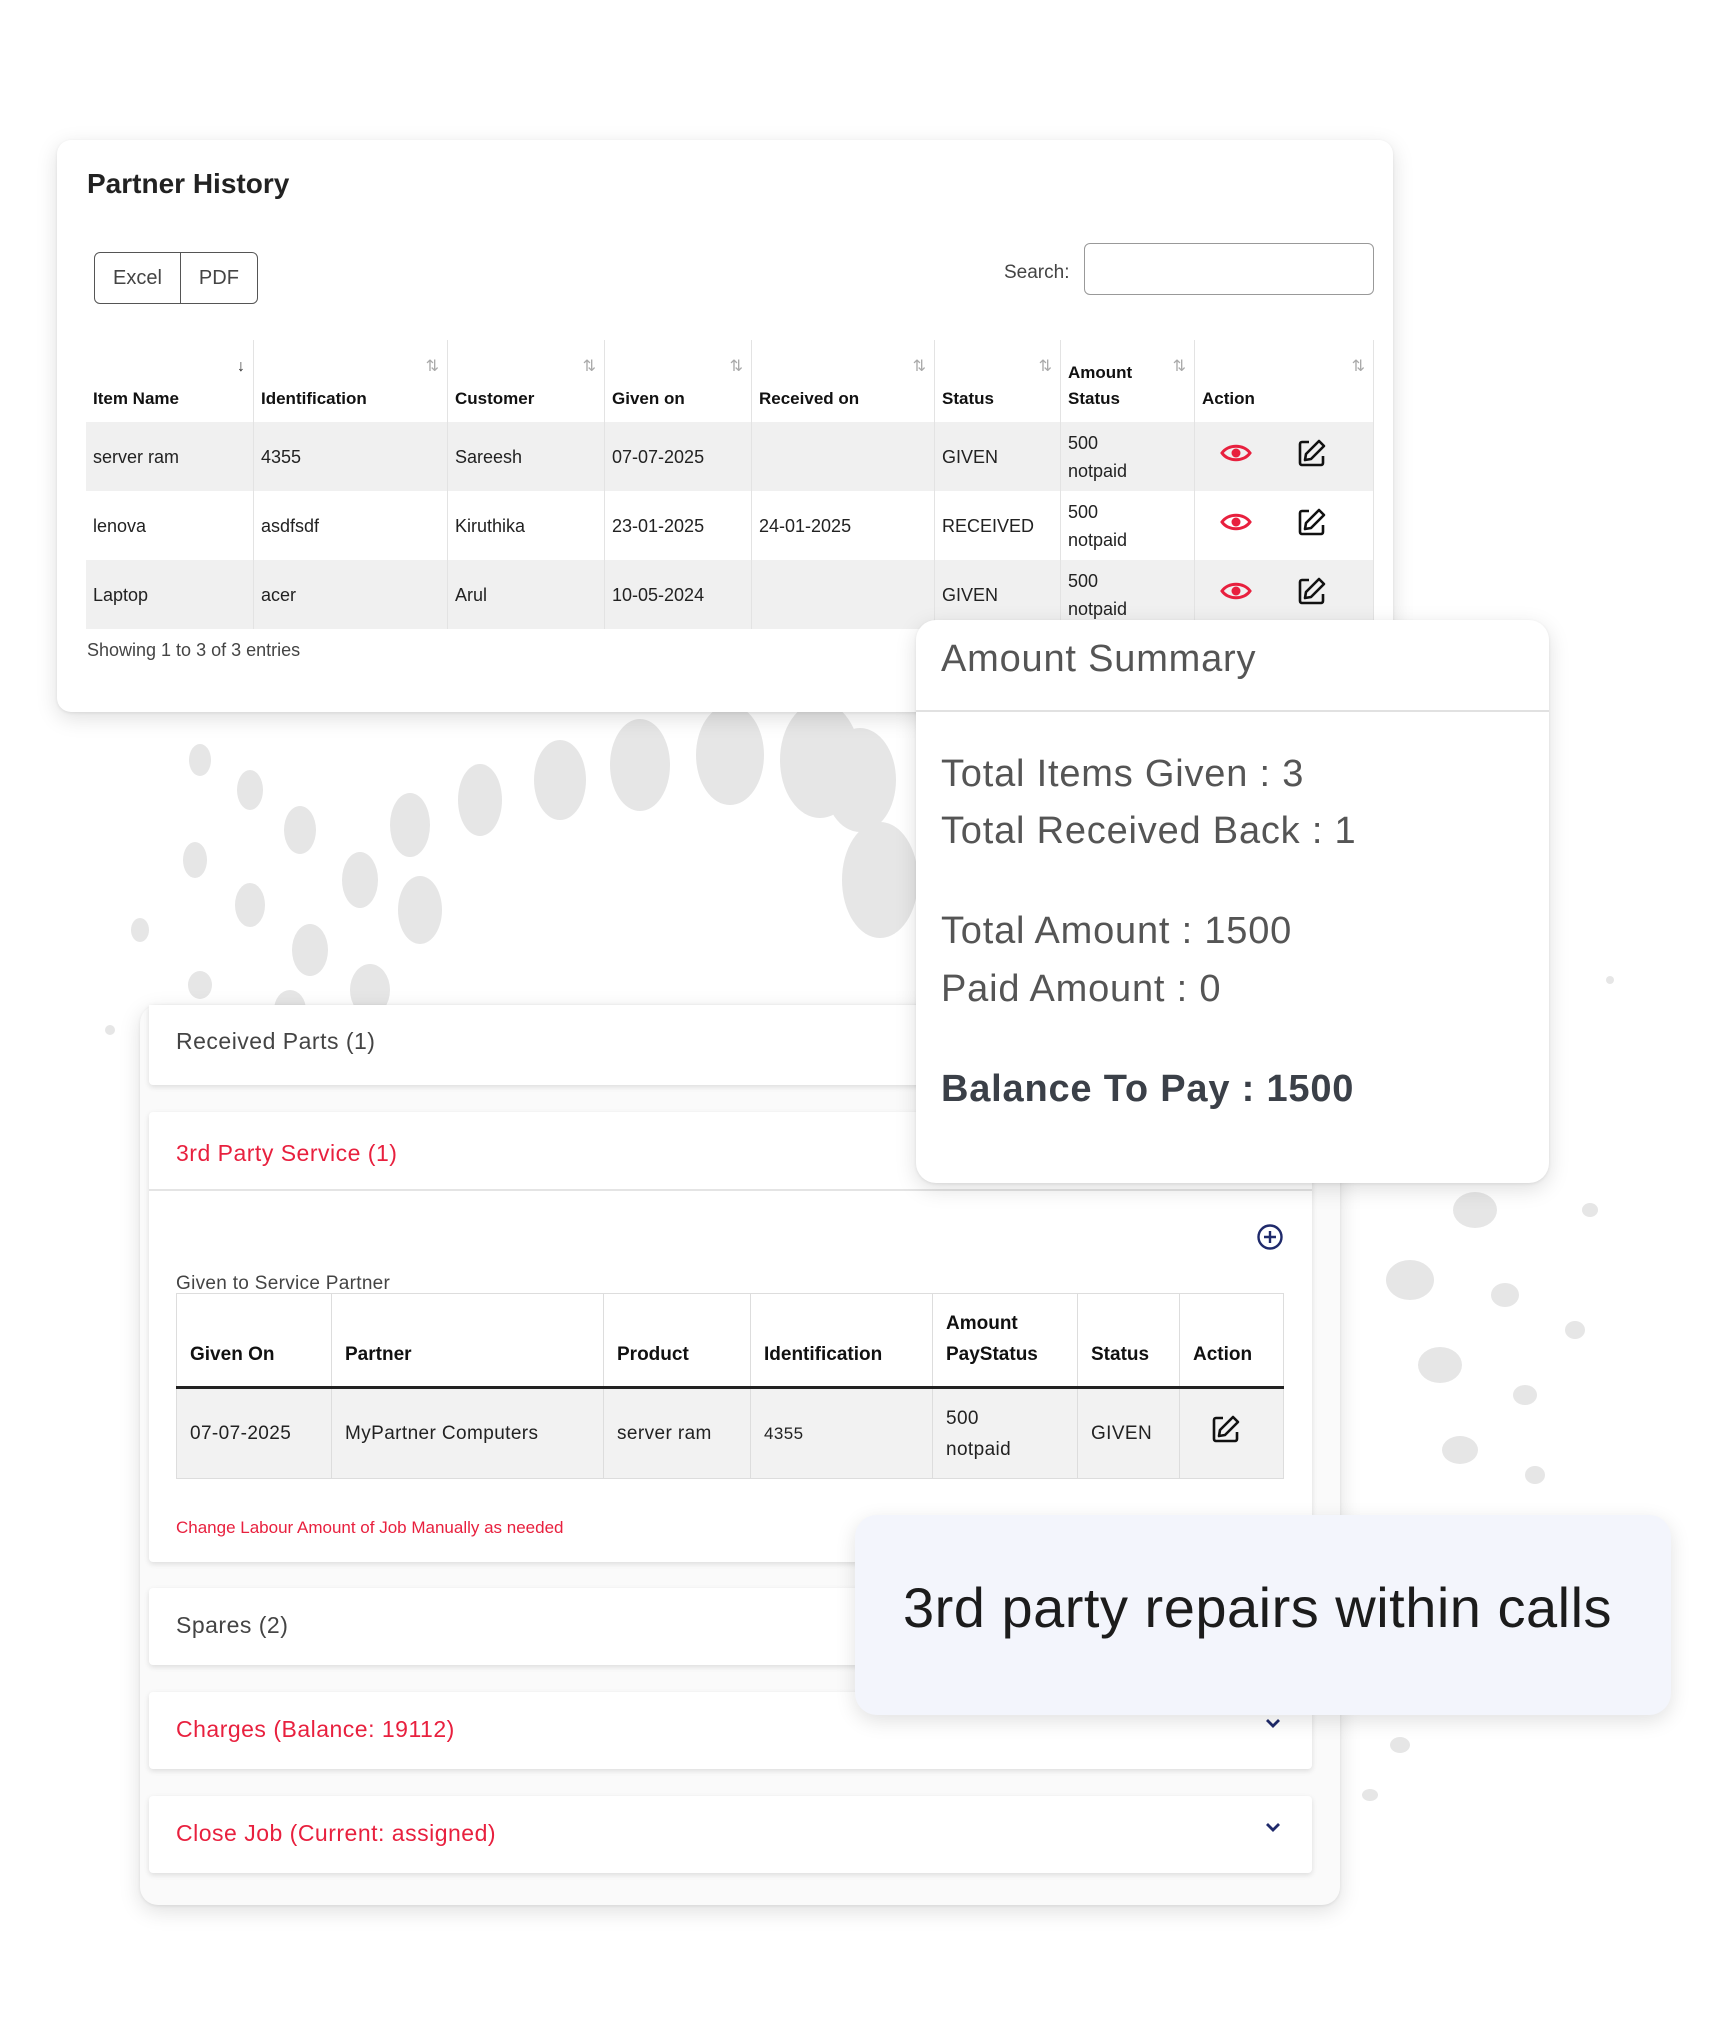  What do you see at coordinates (219, 278) in the screenshot?
I see `pdf-export-button: PDF` at bounding box center [219, 278].